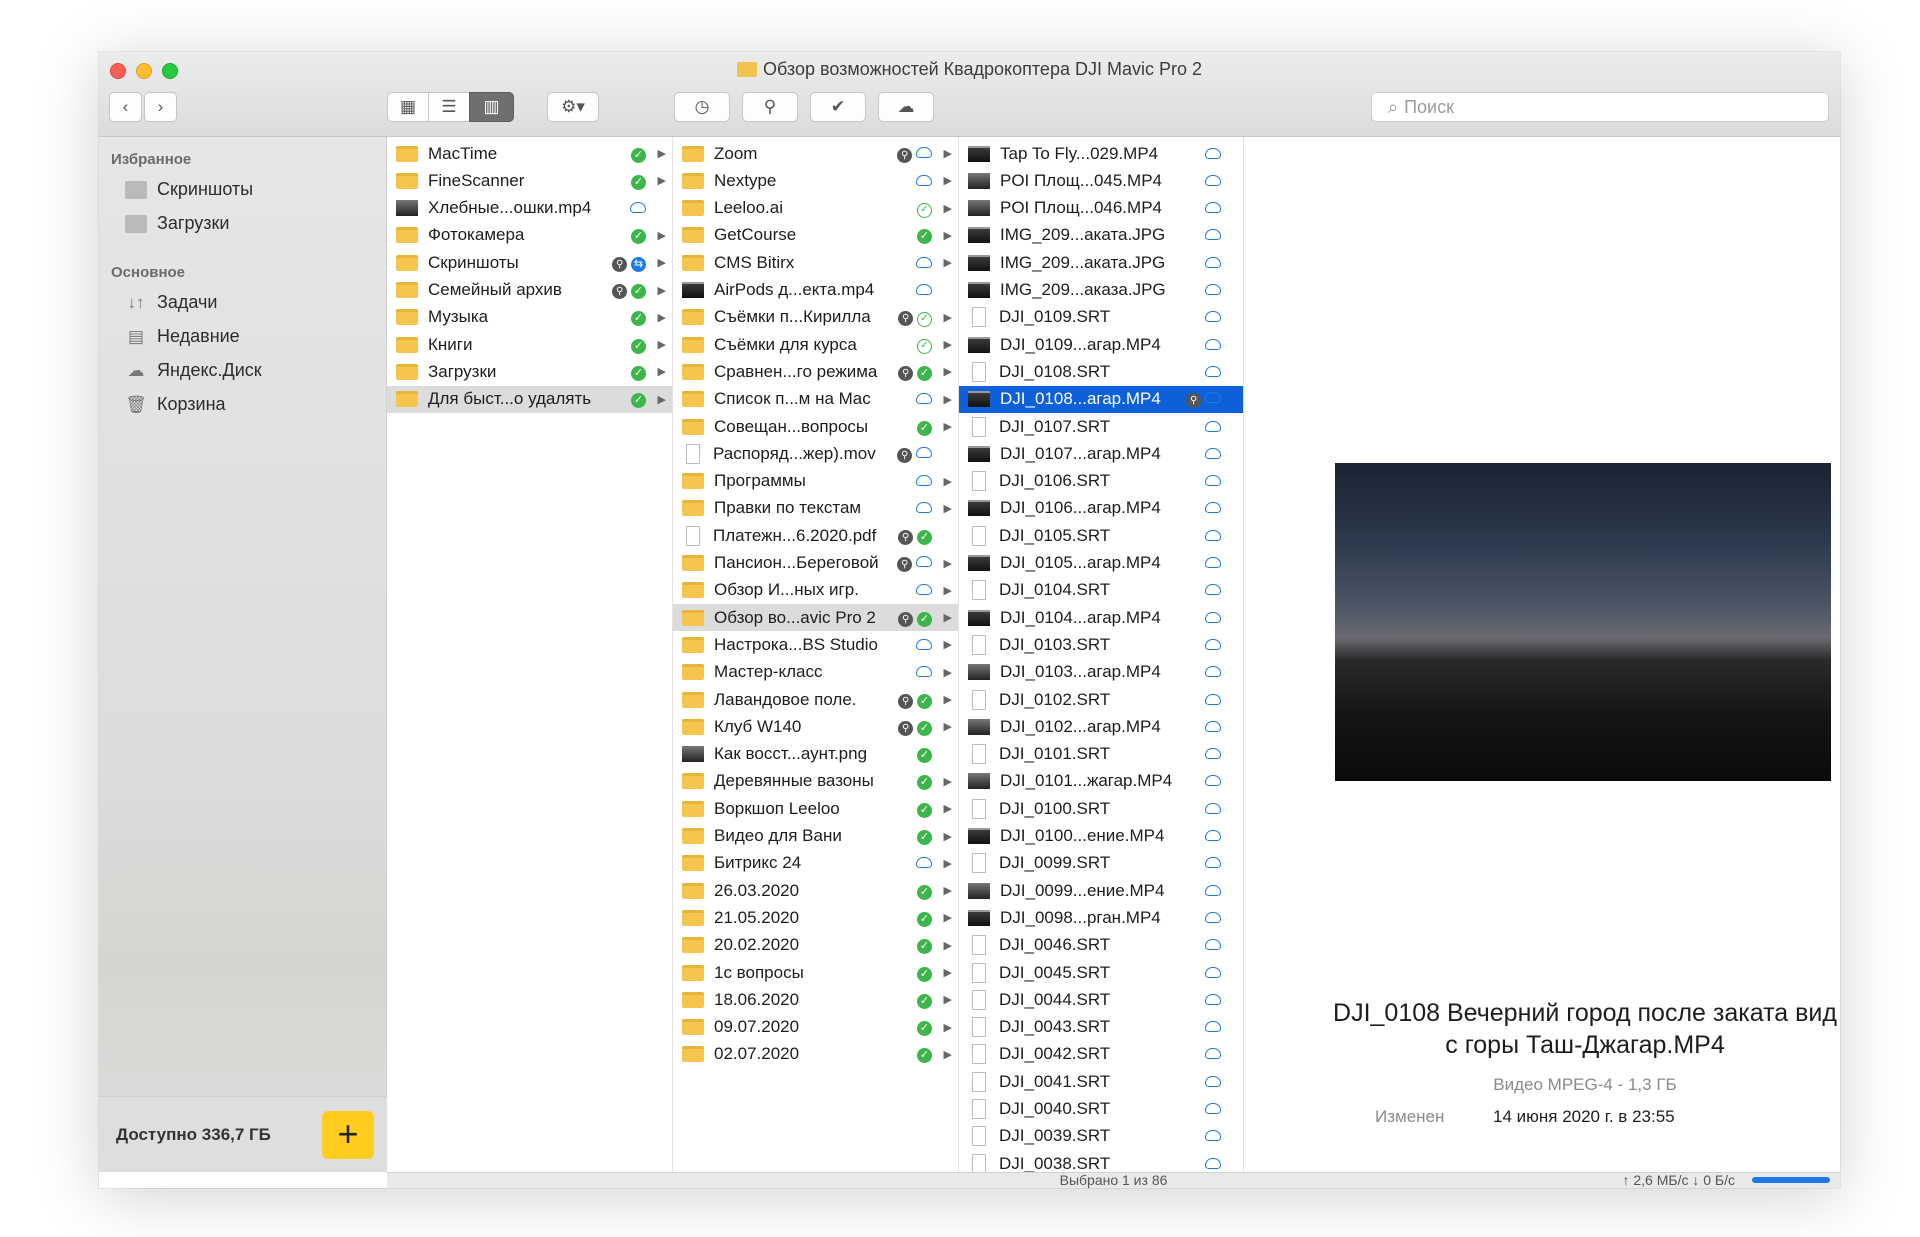 This screenshot has width=1920, height=1237. What do you see at coordinates (702, 107) in the screenshot?
I see `recent-button: ◷` at bounding box center [702, 107].